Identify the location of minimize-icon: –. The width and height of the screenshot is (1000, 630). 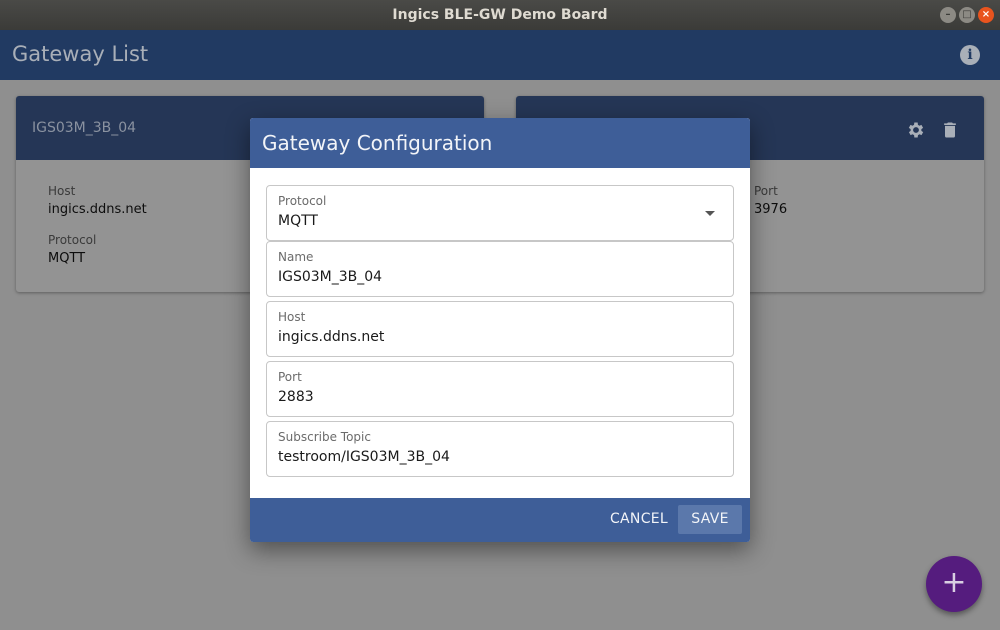
(948, 15).